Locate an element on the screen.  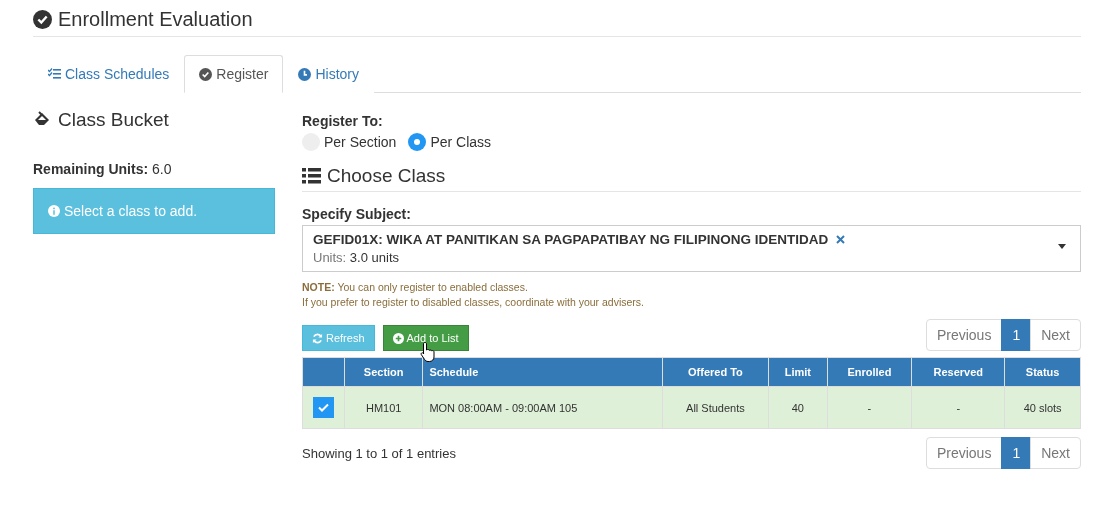
field-label: Specify Subject: is located at coordinates (357, 214).